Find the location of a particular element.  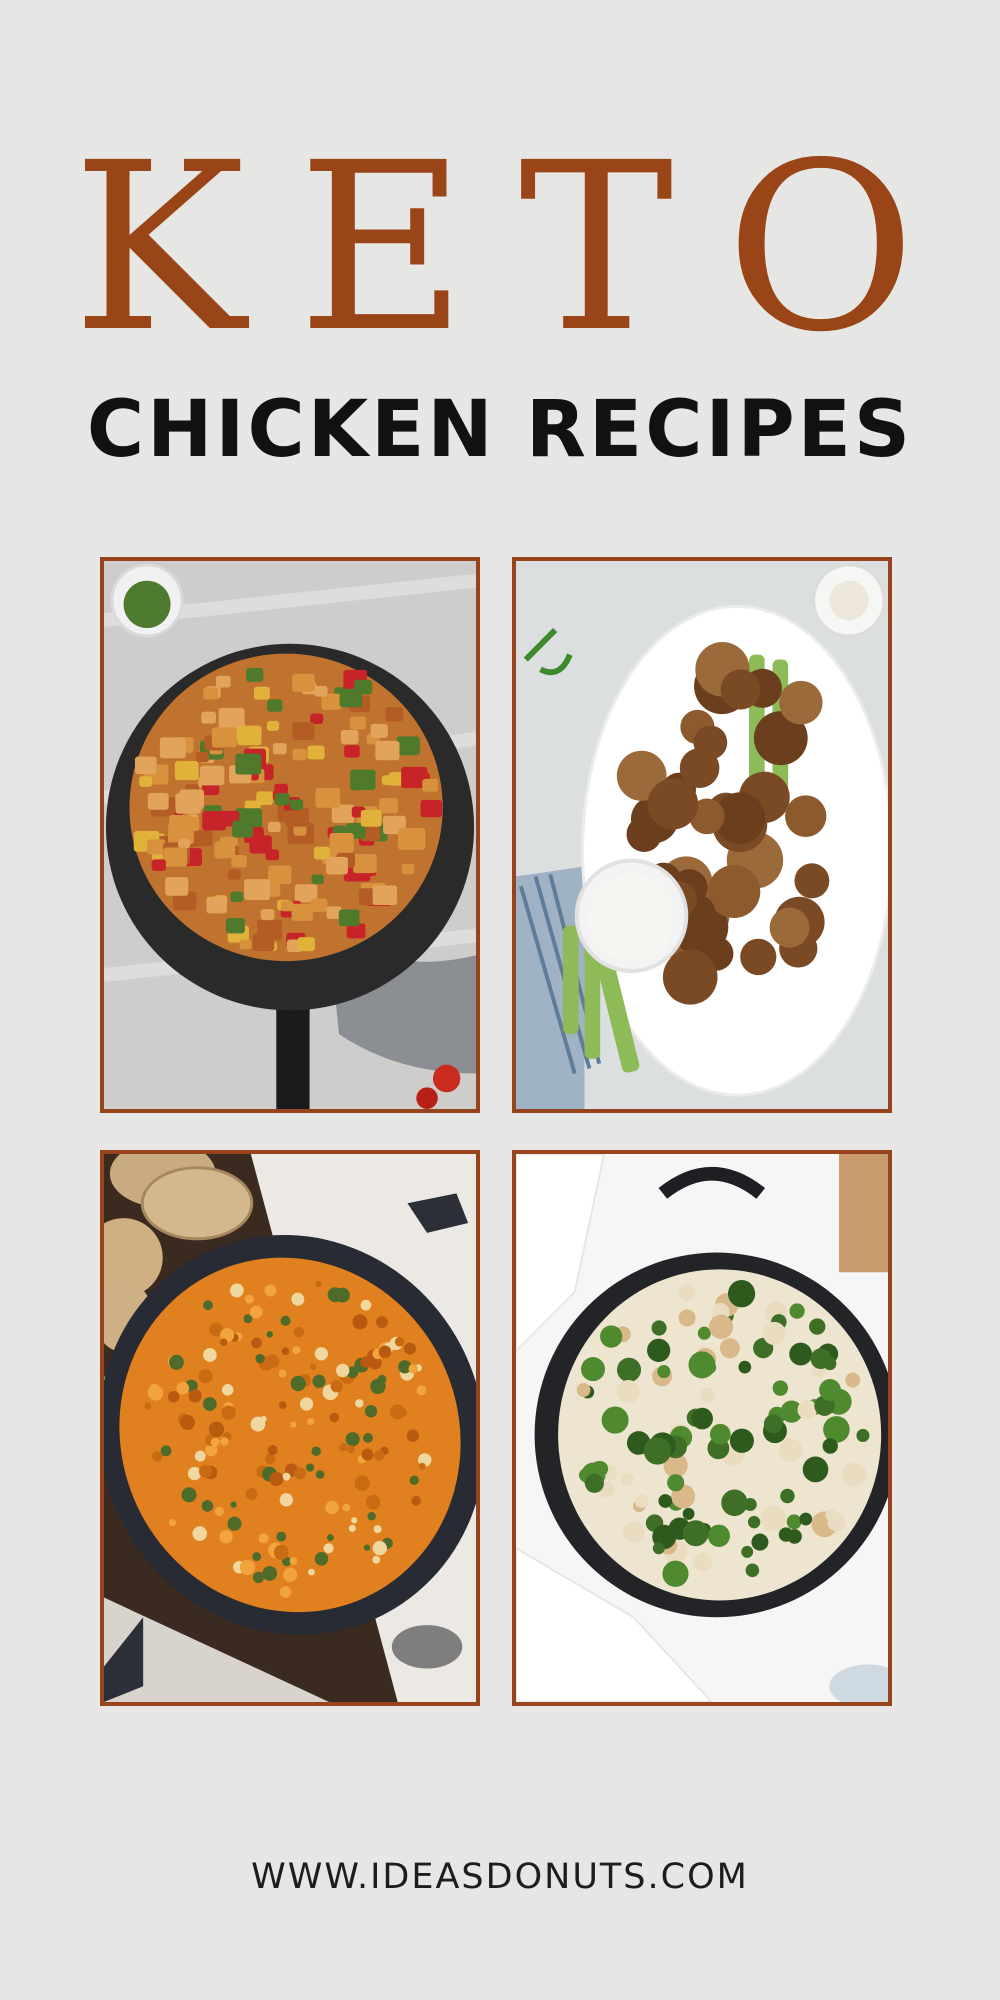

recipe-card-casserole is located at coordinates (290, 1428).